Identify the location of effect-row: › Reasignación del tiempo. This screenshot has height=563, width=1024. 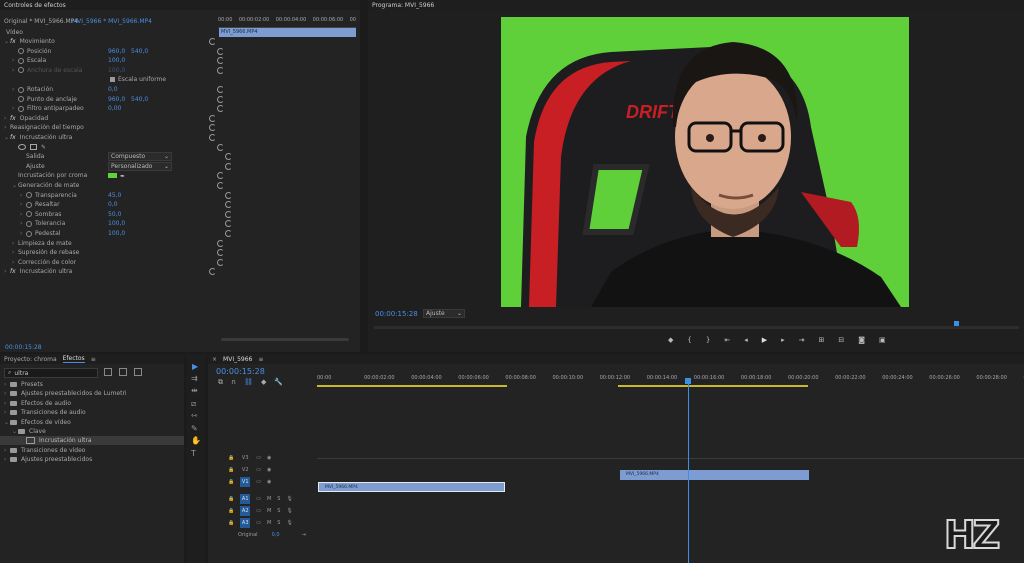
(111, 127).